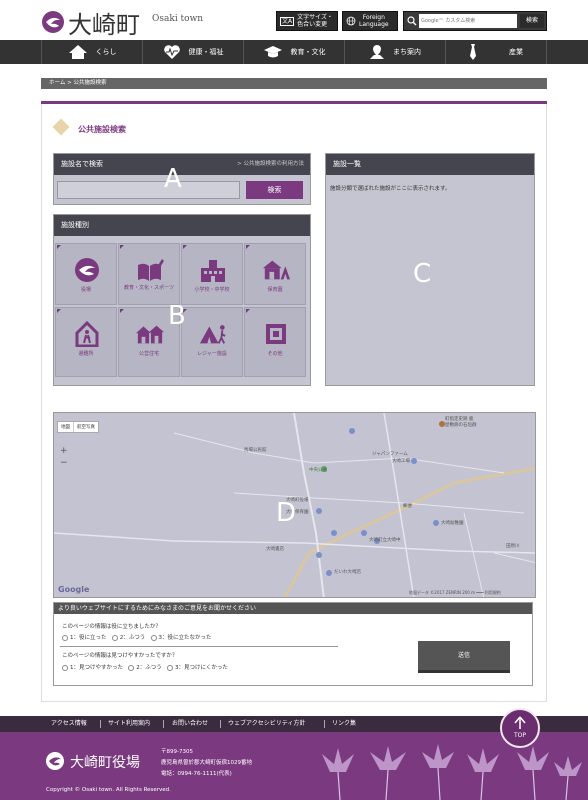  What do you see at coordinates (151, 270) in the screenshot?
I see `book-pen-icon` at bounding box center [151, 270].